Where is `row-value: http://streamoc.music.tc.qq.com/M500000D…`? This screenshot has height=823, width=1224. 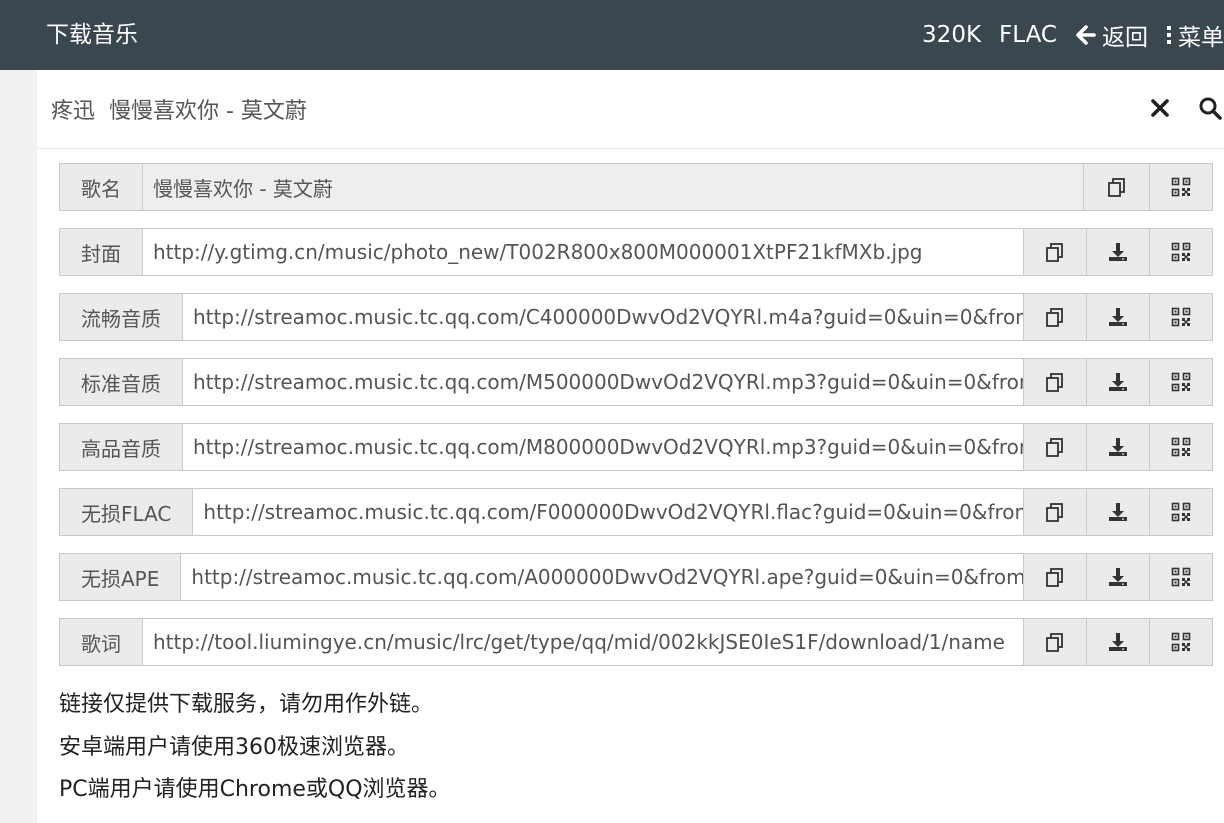 row-value: http://streamoc.music.tc.qq.com/M500000D… is located at coordinates (603, 382).